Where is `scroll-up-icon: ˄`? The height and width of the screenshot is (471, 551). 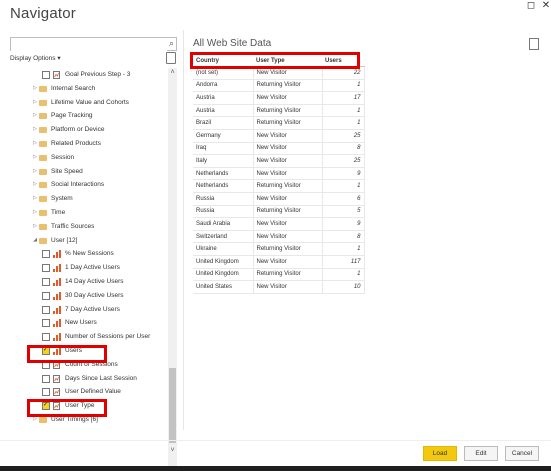 scroll-up-icon: ˄ is located at coordinates (172, 72).